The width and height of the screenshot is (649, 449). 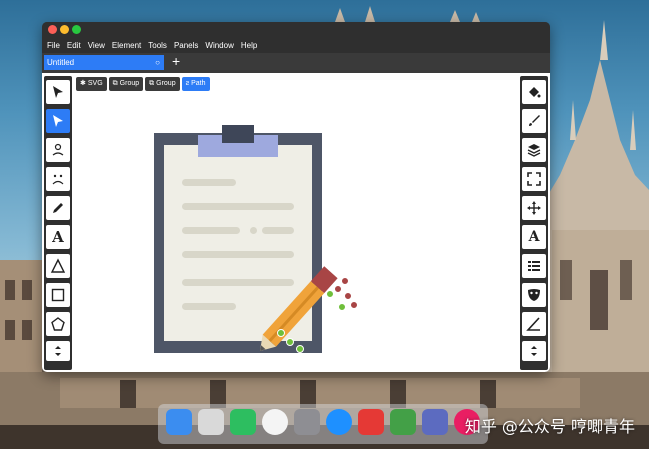 I want to click on more-panels, so click(x=534, y=351).